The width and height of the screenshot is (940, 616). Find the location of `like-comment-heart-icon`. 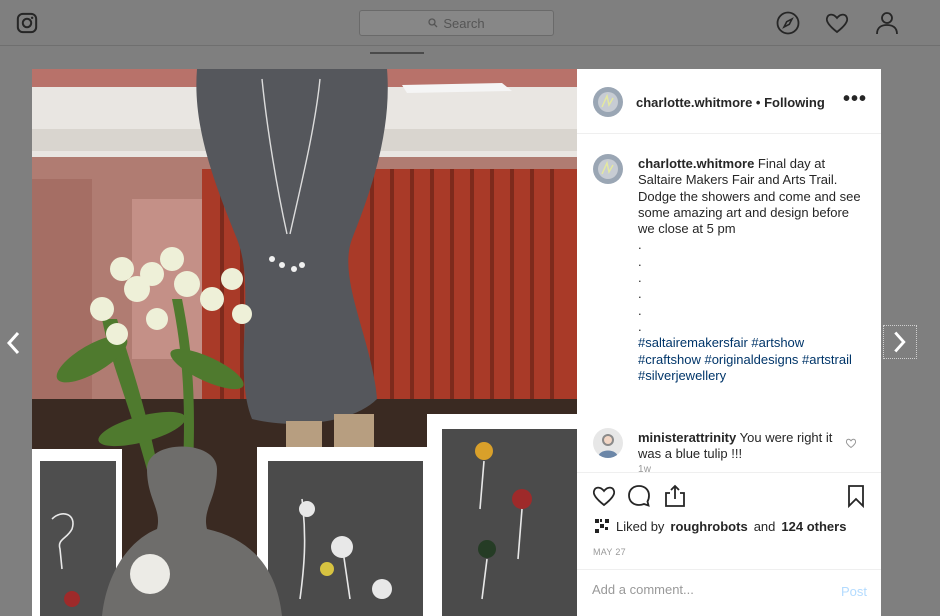

like-comment-heart-icon is located at coordinates (851, 443).